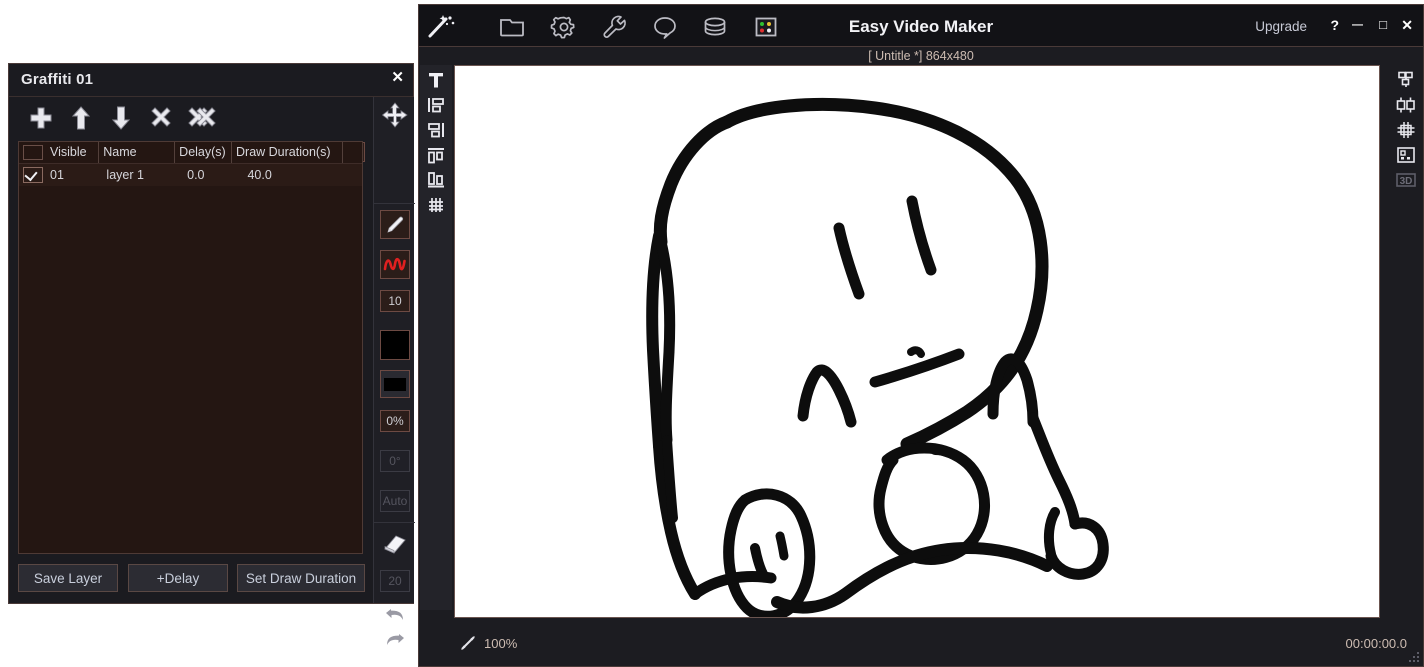  What do you see at coordinates (301, 578) in the screenshot?
I see `set-draw-duration-button: Set Draw Duration` at bounding box center [301, 578].